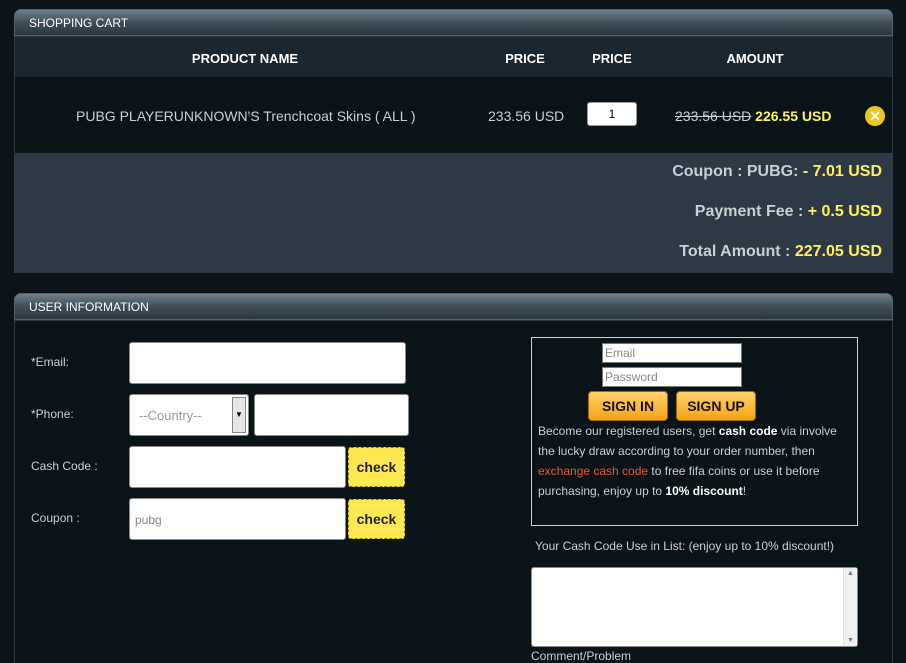 The width and height of the screenshot is (906, 663). What do you see at coordinates (735, 251) in the screenshot?
I see `total-label: Total Amount :` at bounding box center [735, 251].